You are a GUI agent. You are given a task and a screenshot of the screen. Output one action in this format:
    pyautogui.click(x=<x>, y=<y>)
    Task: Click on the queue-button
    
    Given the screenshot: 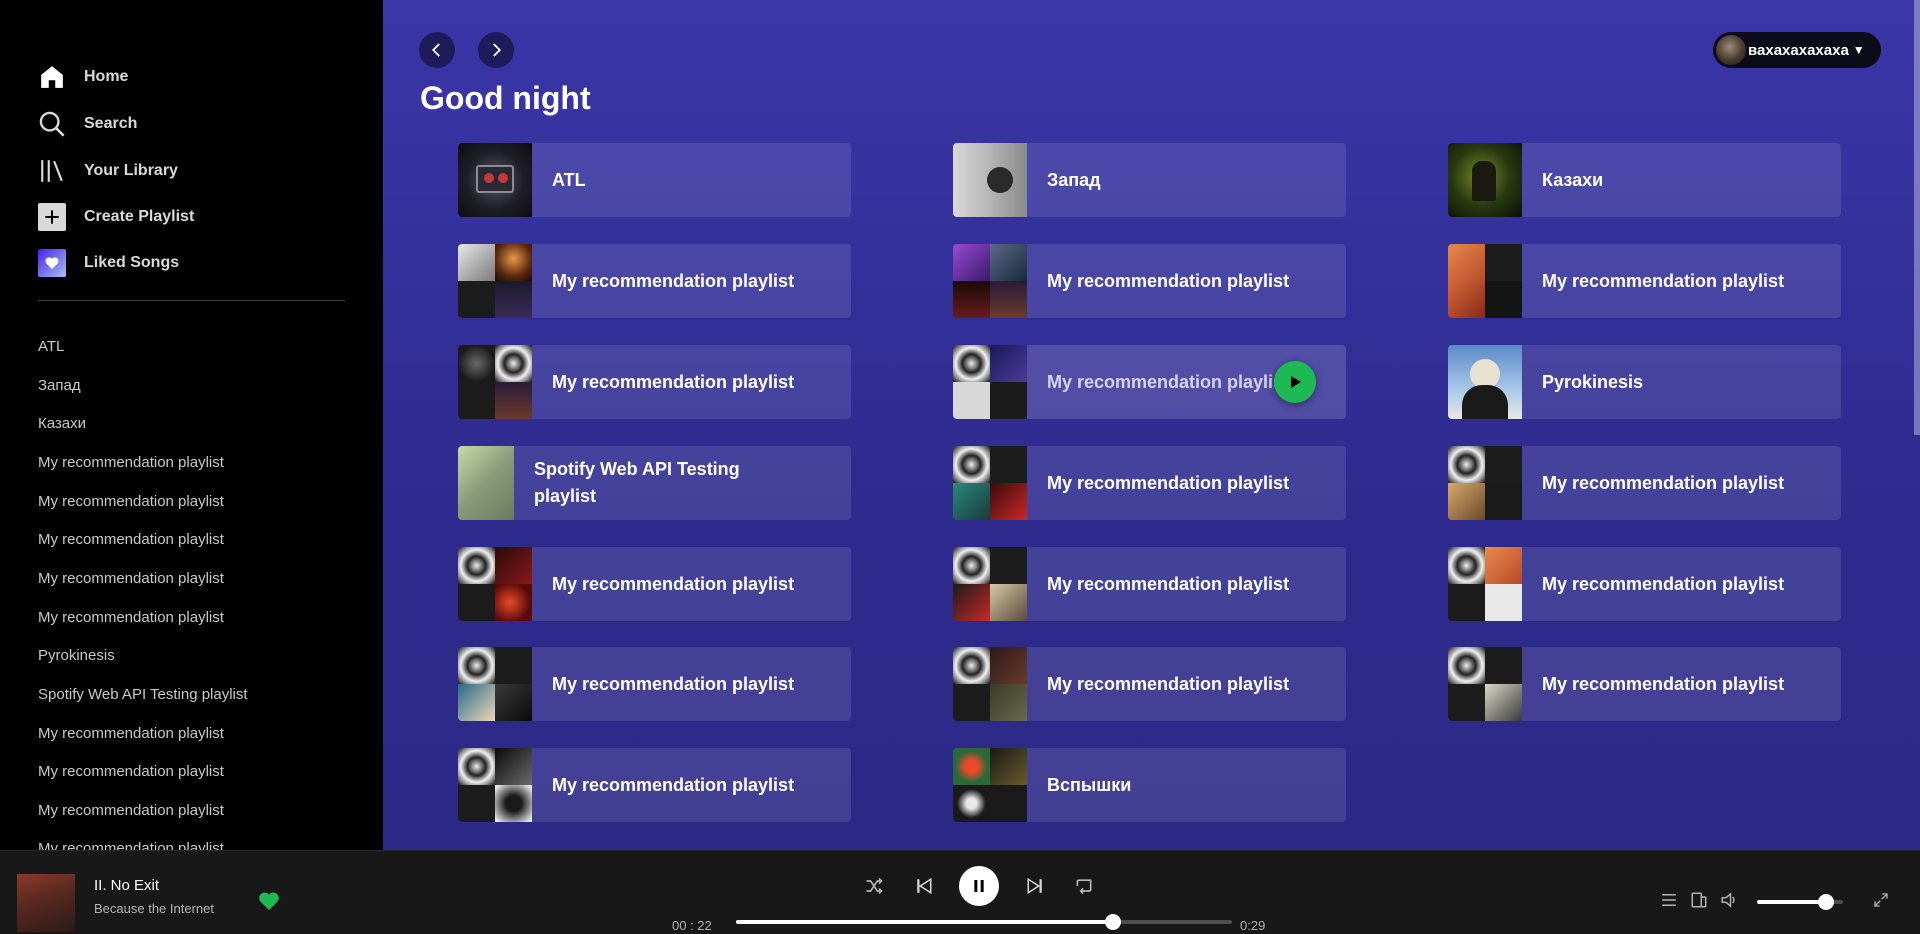 What is the action you would take?
    pyautogui.click(x=1669, y=900)
    